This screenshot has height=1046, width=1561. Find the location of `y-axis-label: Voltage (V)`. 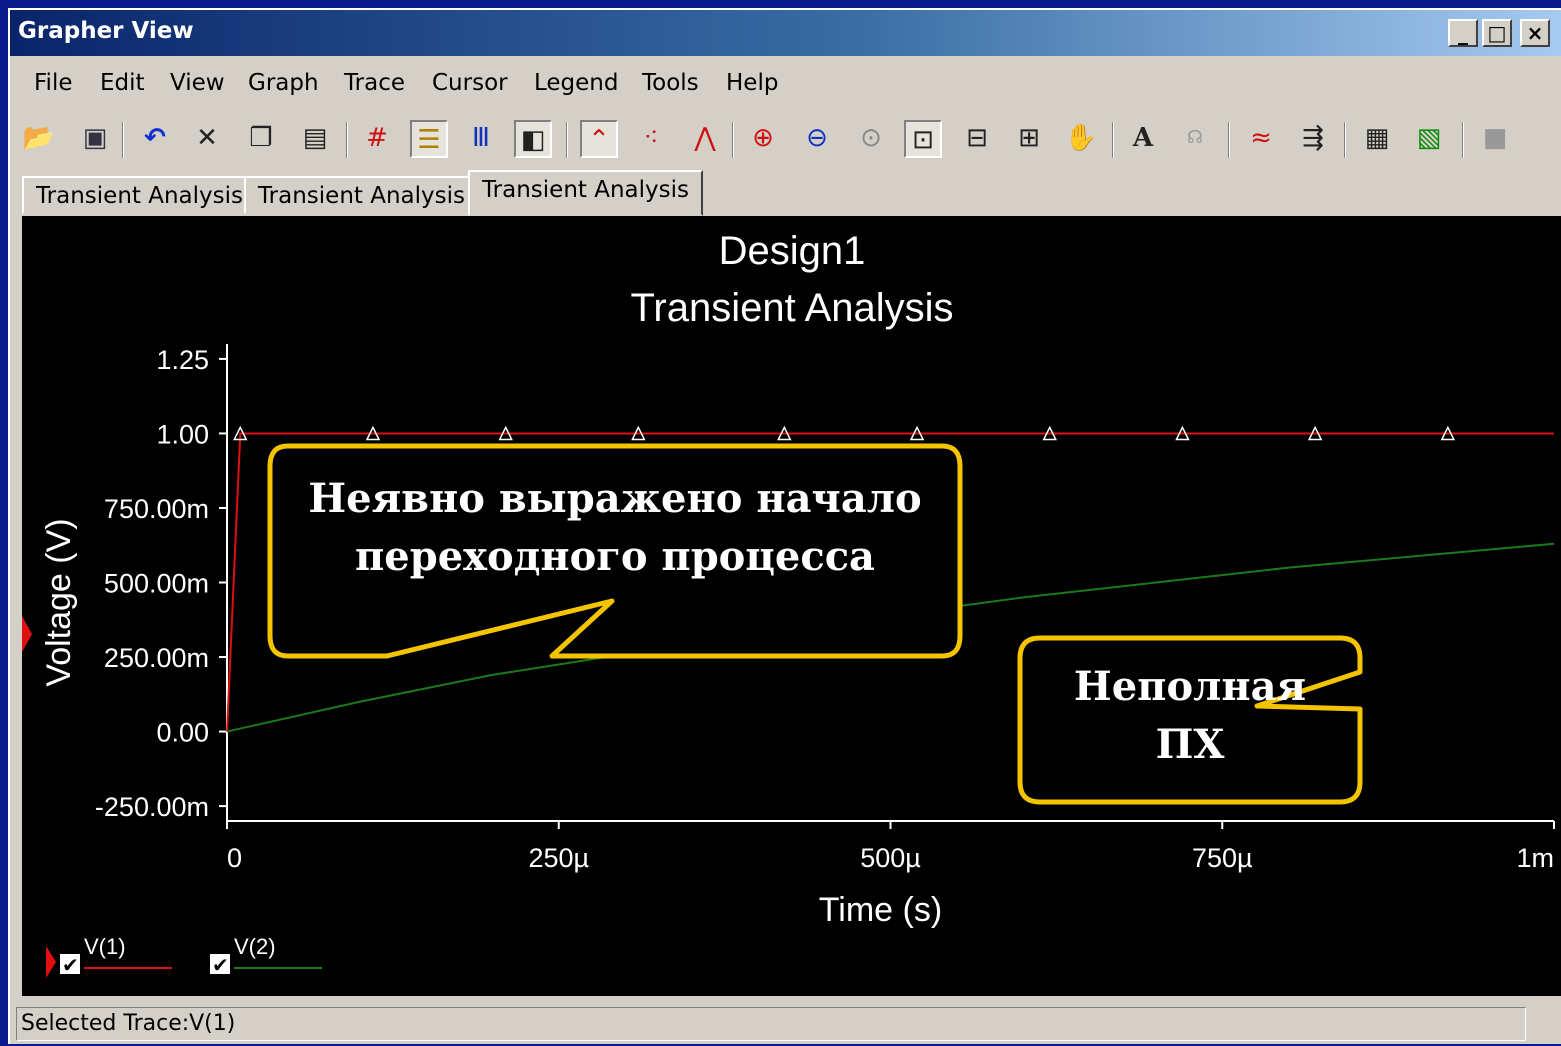

y-axis-label: Voltage (V) is located at coordinates (59, 602).